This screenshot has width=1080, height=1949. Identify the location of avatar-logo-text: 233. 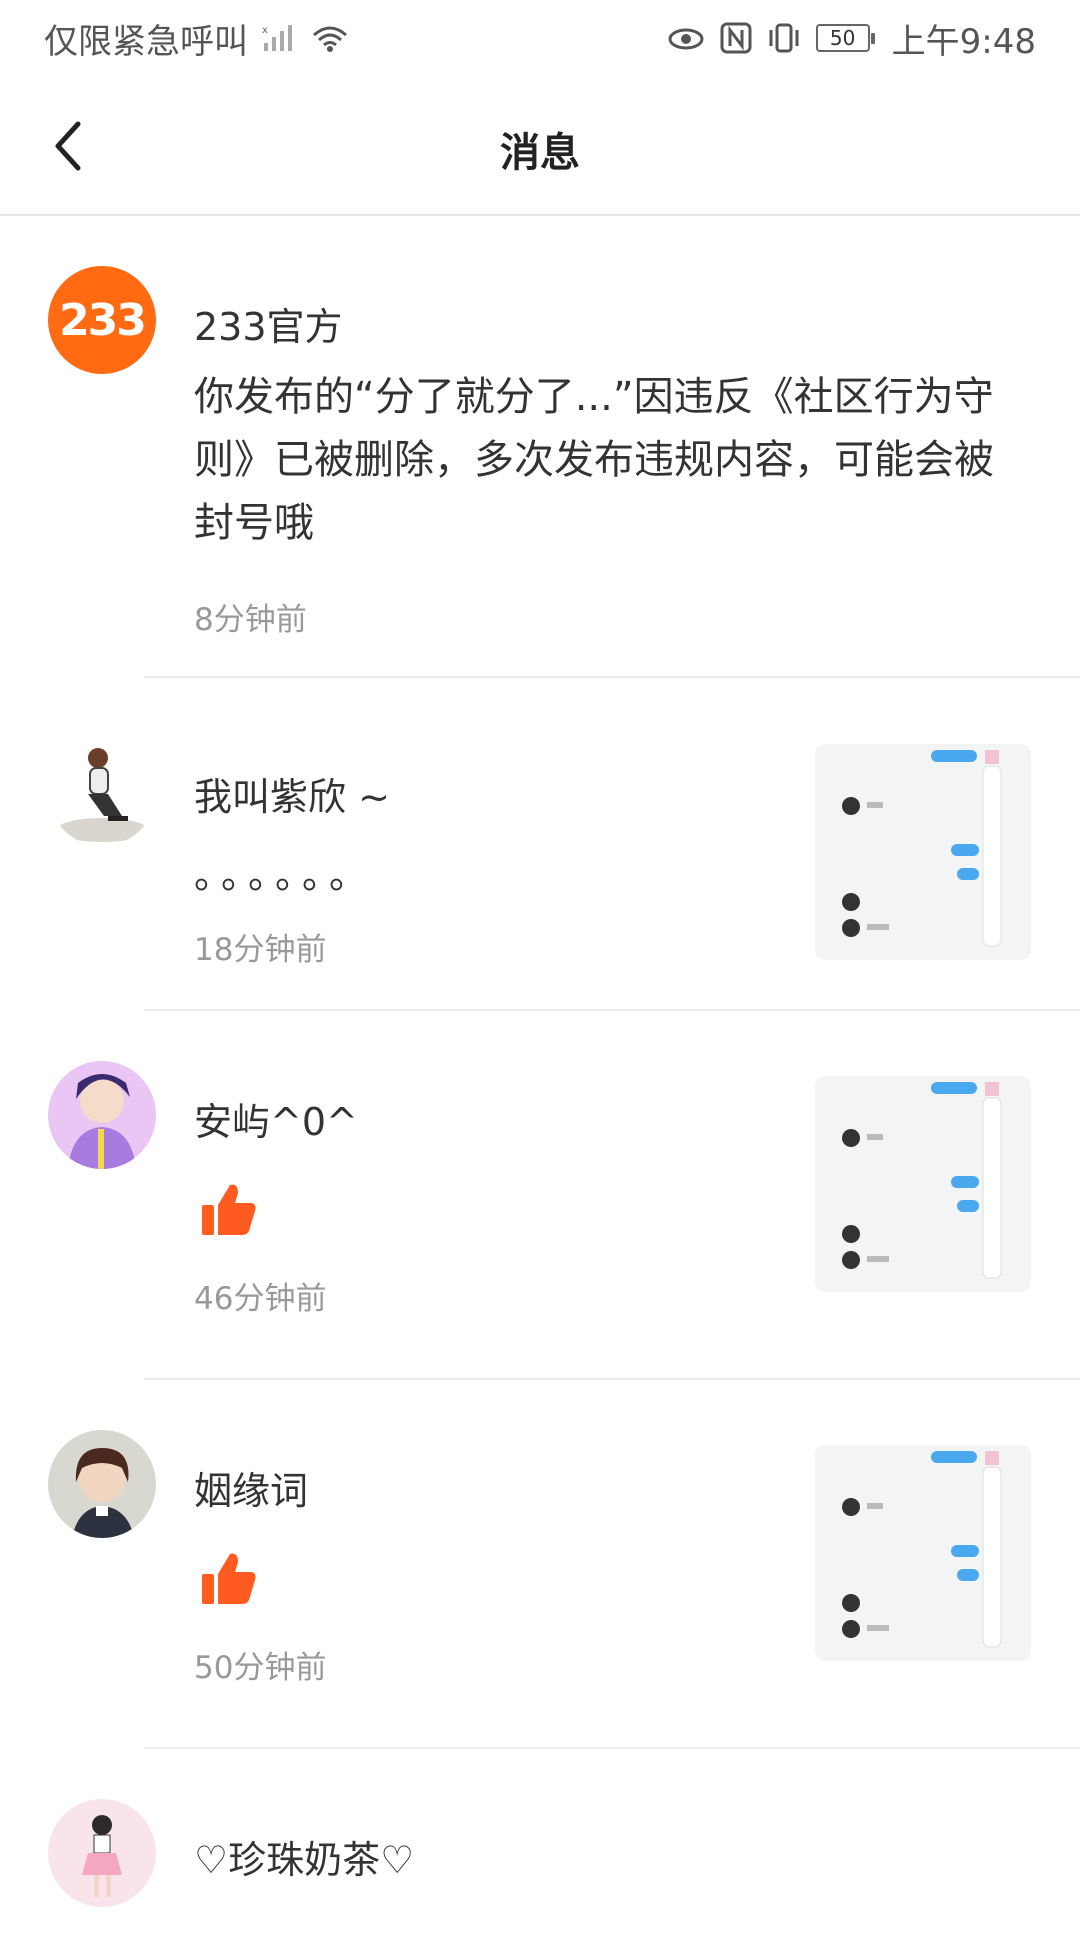
(103, 320).